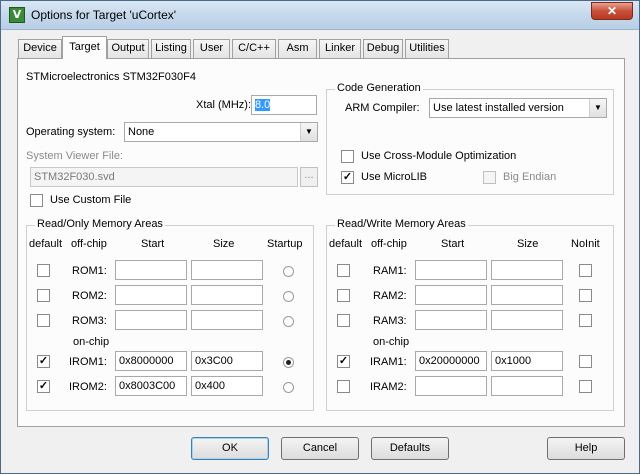 Image resolution: width=640 pixels, height=474 pixels. What do you see at coordinates (453, 244) in the screenshot?
I see `ram-start-header: Start` at bounding box center [453, 244].